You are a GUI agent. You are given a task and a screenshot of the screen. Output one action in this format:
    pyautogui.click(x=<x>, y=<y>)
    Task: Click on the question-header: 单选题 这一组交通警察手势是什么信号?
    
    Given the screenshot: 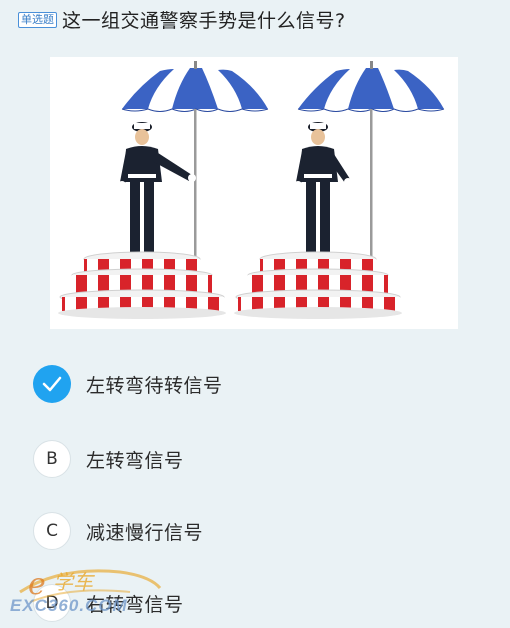 What is the action you would take?
    pyautogui.click(x=258, y=19)
    